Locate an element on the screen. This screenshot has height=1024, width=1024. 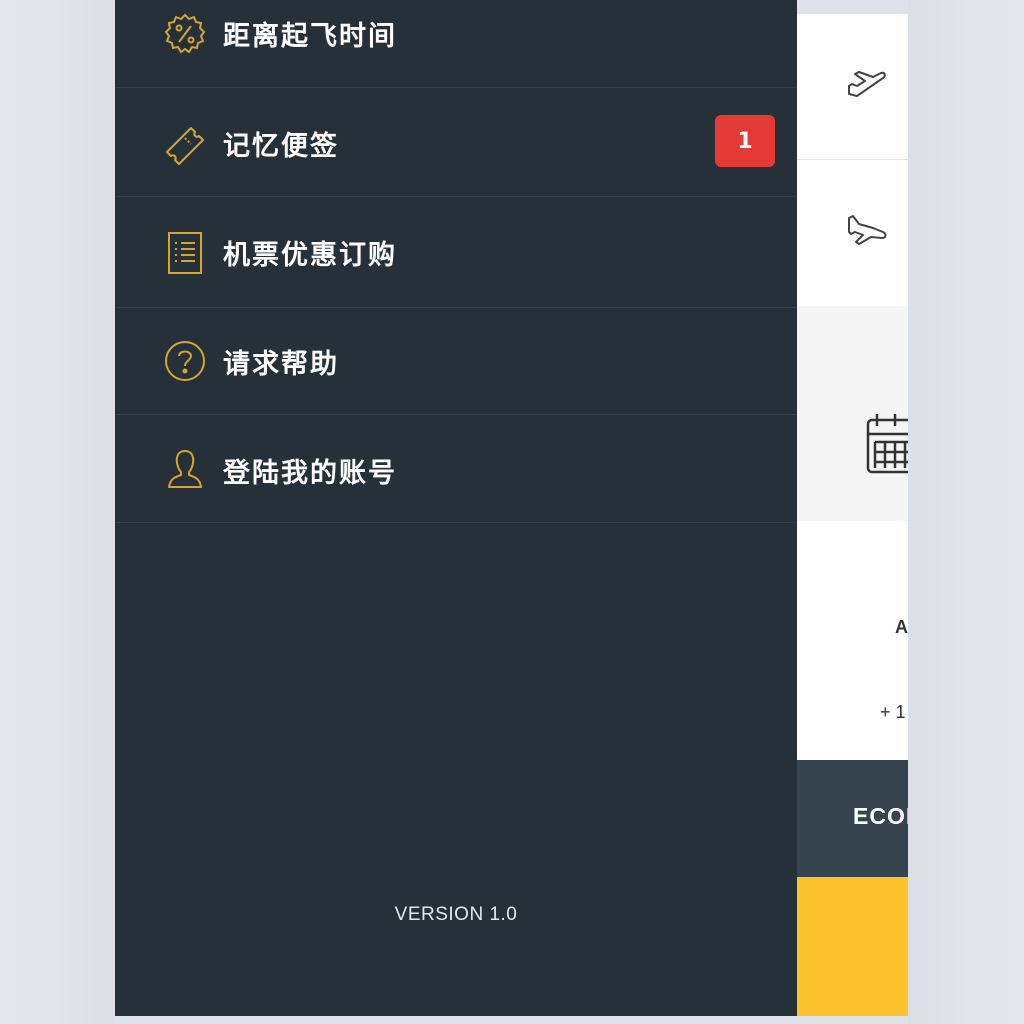
plane-departure-icon is located at coordinates (867, 84).